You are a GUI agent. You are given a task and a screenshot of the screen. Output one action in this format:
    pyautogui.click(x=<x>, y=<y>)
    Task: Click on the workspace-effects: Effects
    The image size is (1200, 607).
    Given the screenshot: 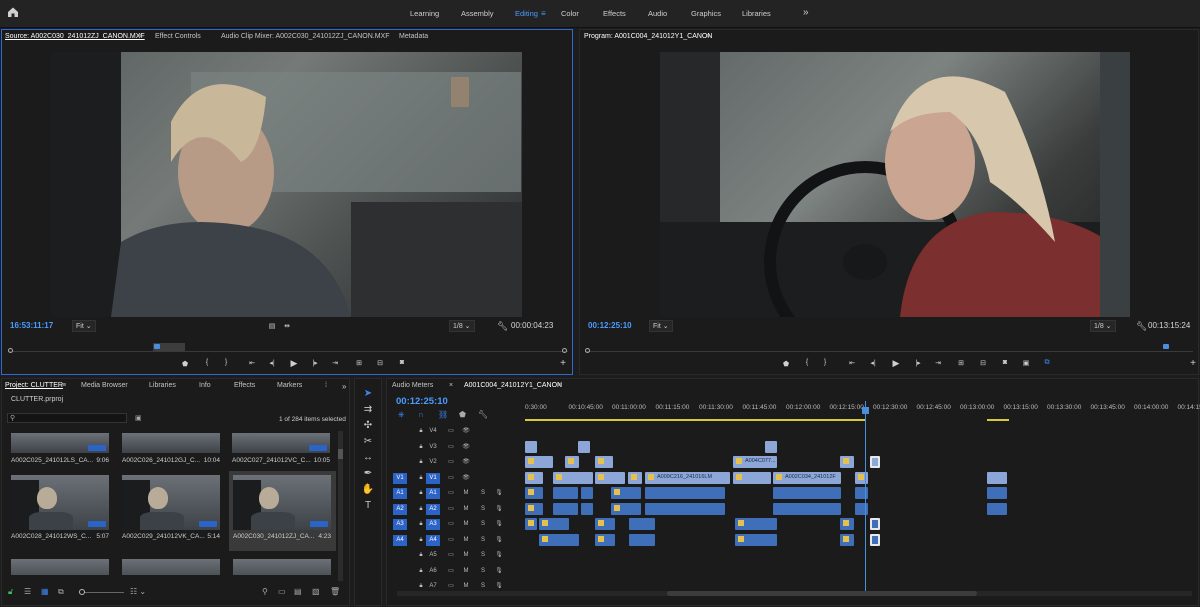 What is the action you would take?
    pyautogui.click(x=614, y=13)
    